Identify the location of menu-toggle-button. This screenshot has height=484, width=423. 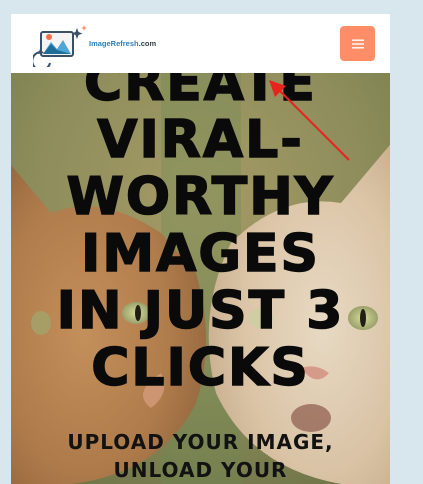
(357, 43).